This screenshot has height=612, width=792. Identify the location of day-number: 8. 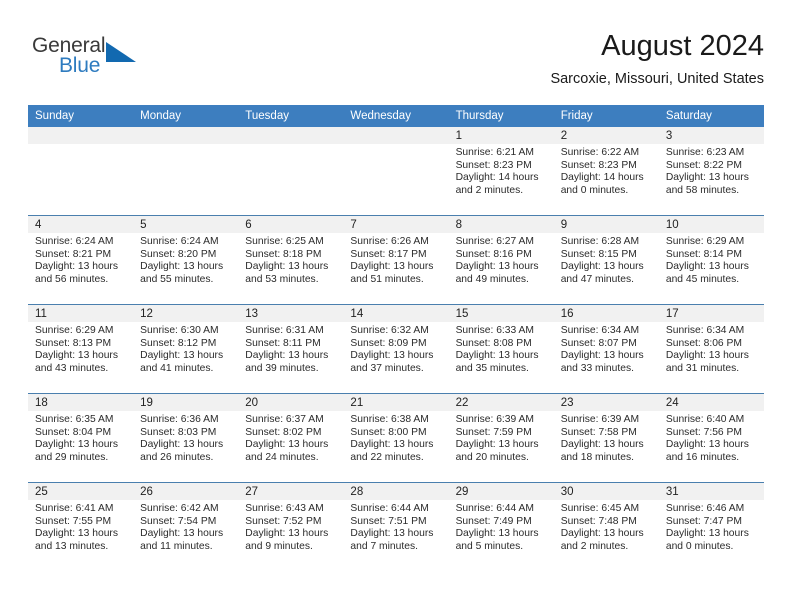
(501, 224).